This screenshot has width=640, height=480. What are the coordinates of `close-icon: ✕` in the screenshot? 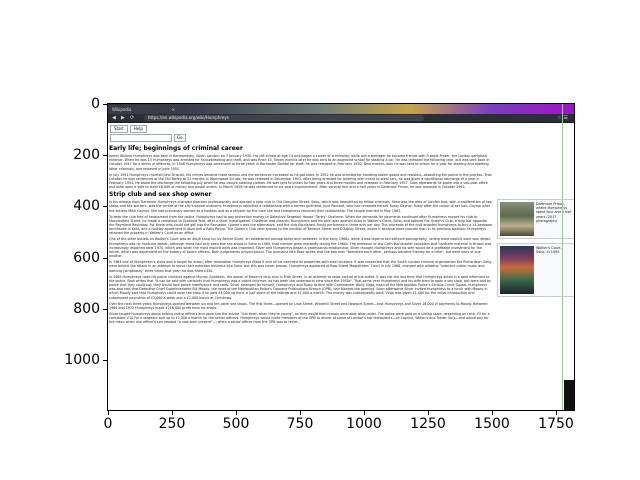 It's located at (173, 109).